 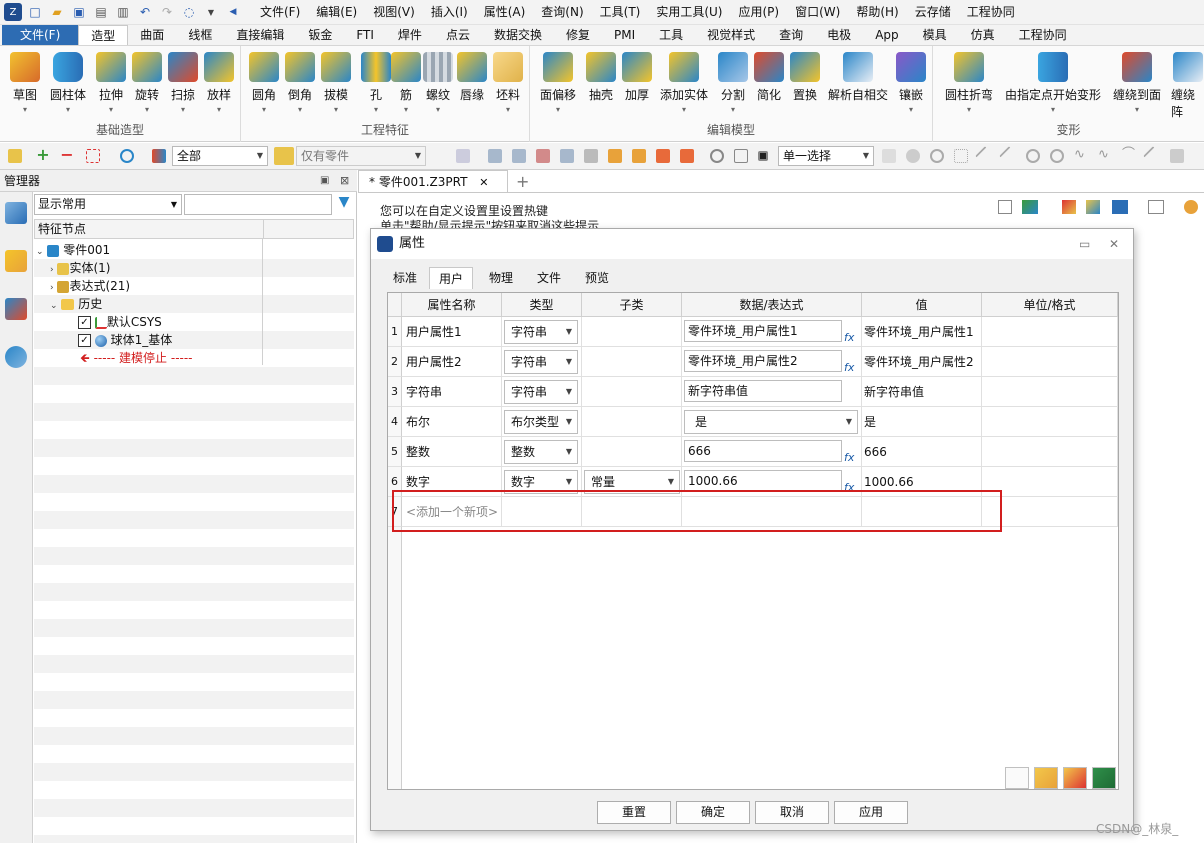 I want to click on boolean-value-combo: 是 ▼, so click(x=771, y=422).